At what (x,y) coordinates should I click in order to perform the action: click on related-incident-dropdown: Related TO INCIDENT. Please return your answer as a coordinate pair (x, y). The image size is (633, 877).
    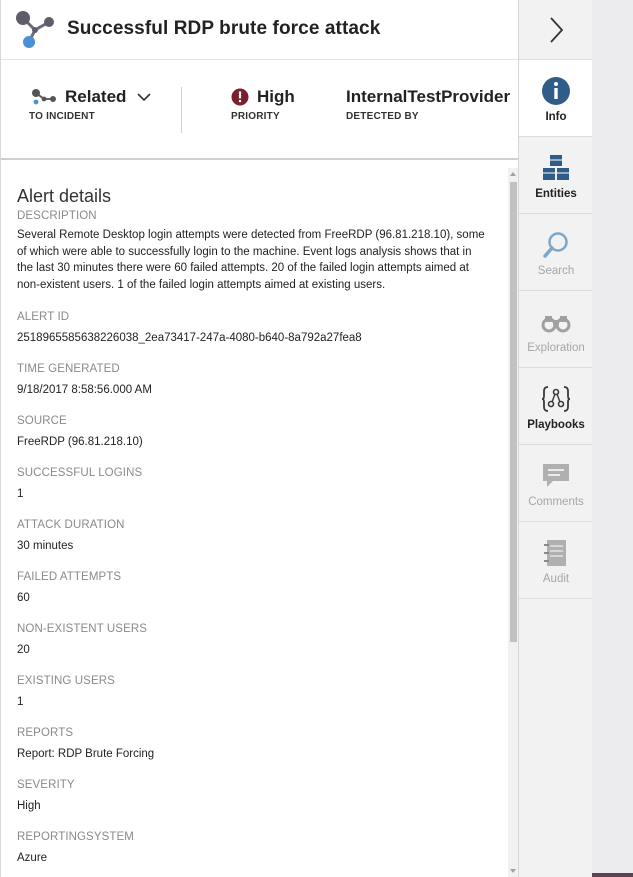
    Looking at the image, I should click on (90, 104).